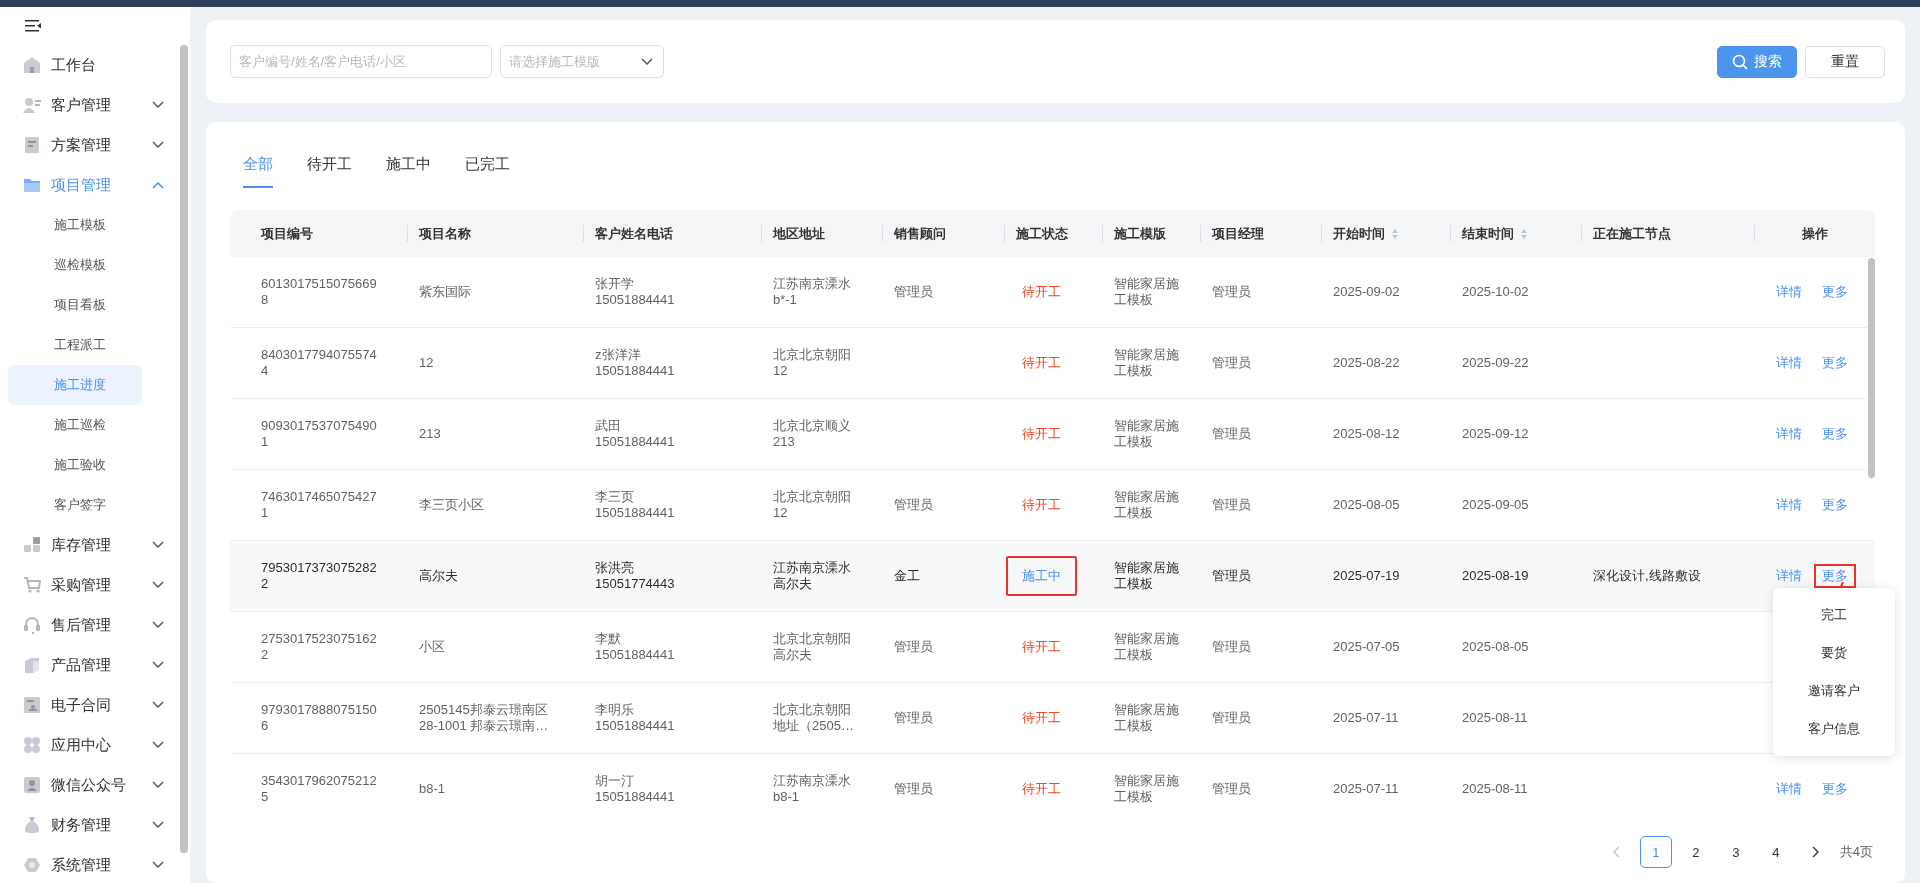 The height and width of the screenshot is (883, 1920). I want to click on address-text: 北京北京朝阳12, so click(812, 505).